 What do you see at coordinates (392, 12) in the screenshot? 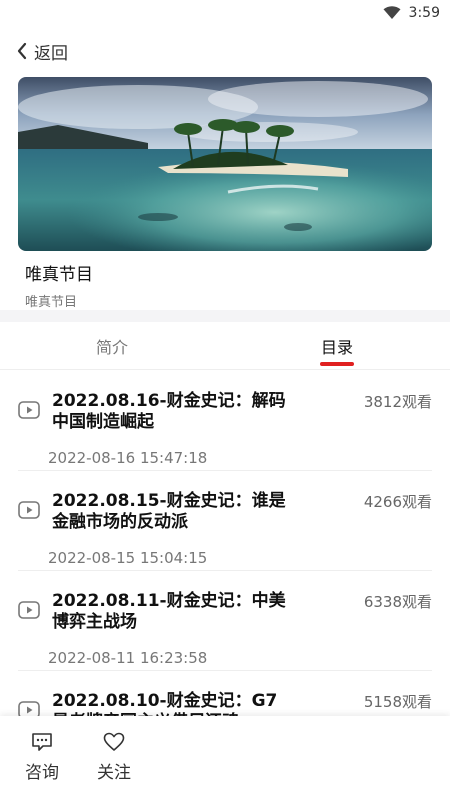
I see `wifi-icon` at bounding box center [392, 12].